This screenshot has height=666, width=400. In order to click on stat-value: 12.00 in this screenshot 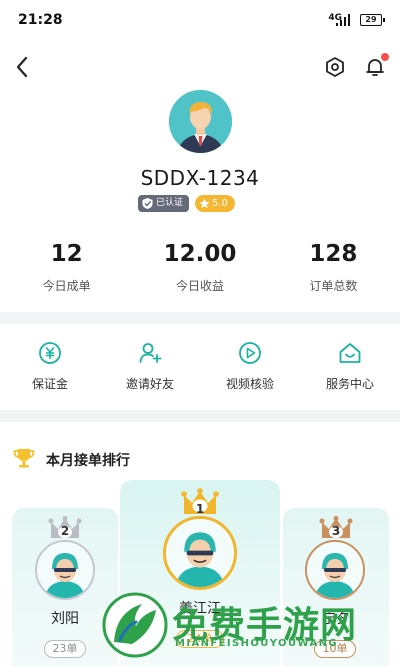, I will do `click(200, 254)`.